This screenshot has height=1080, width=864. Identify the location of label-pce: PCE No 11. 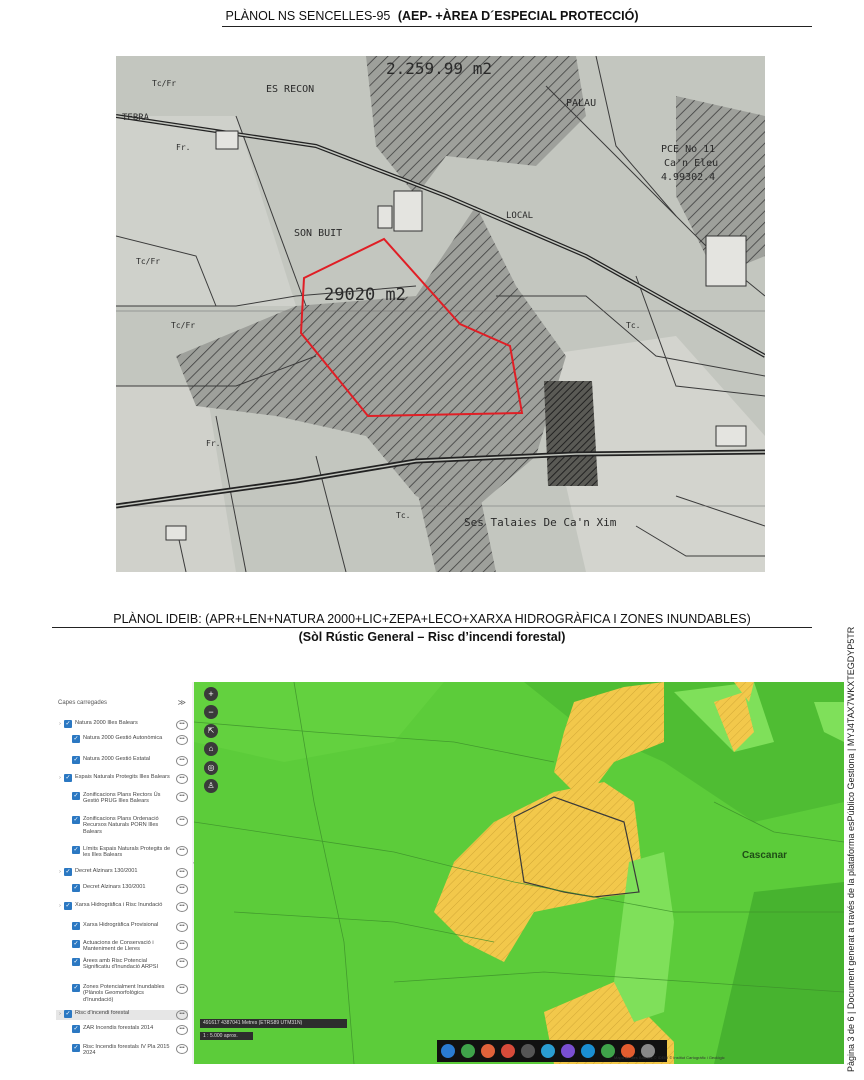
(688, 149).